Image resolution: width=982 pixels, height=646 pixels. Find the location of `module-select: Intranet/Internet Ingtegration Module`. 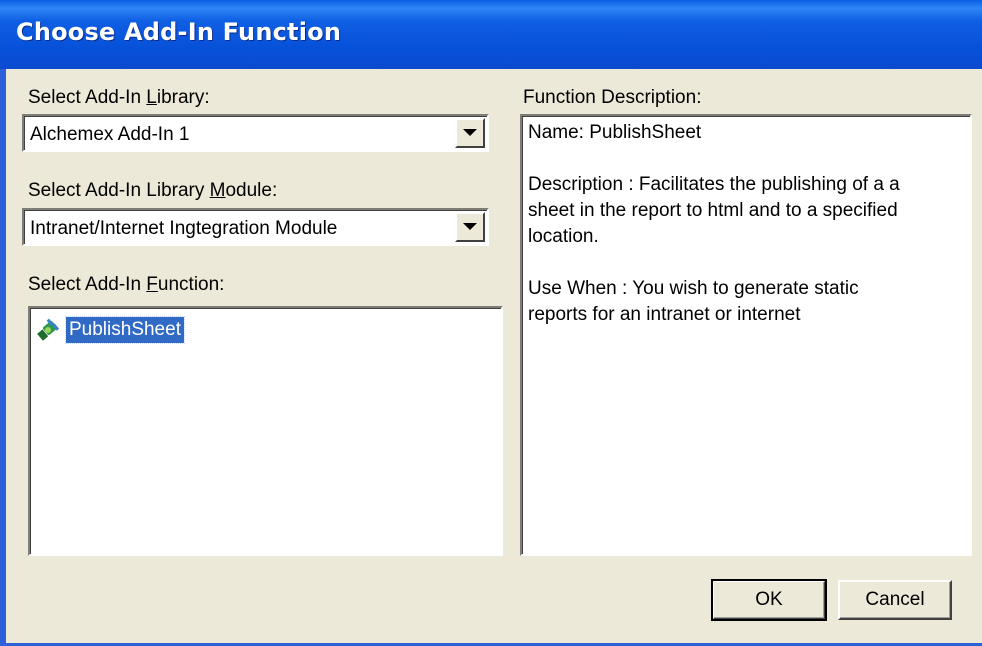

module-select: Intranet/Internet Ingtegration Module is located at coordinates (255, 227).